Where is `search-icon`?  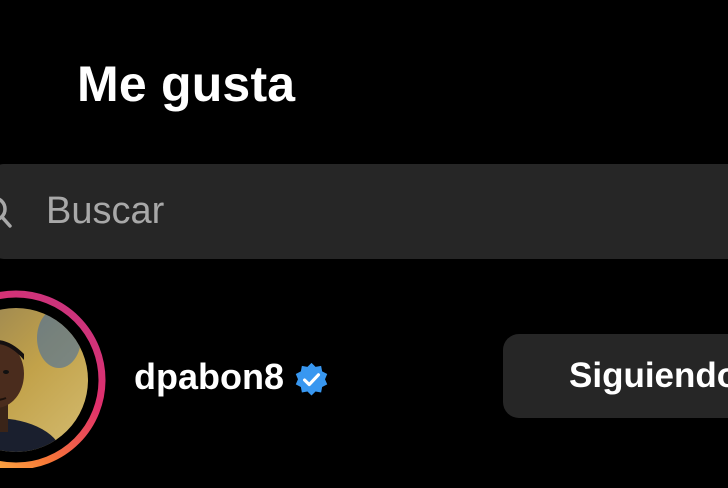 search-icon is located at coordinates (6, 212).